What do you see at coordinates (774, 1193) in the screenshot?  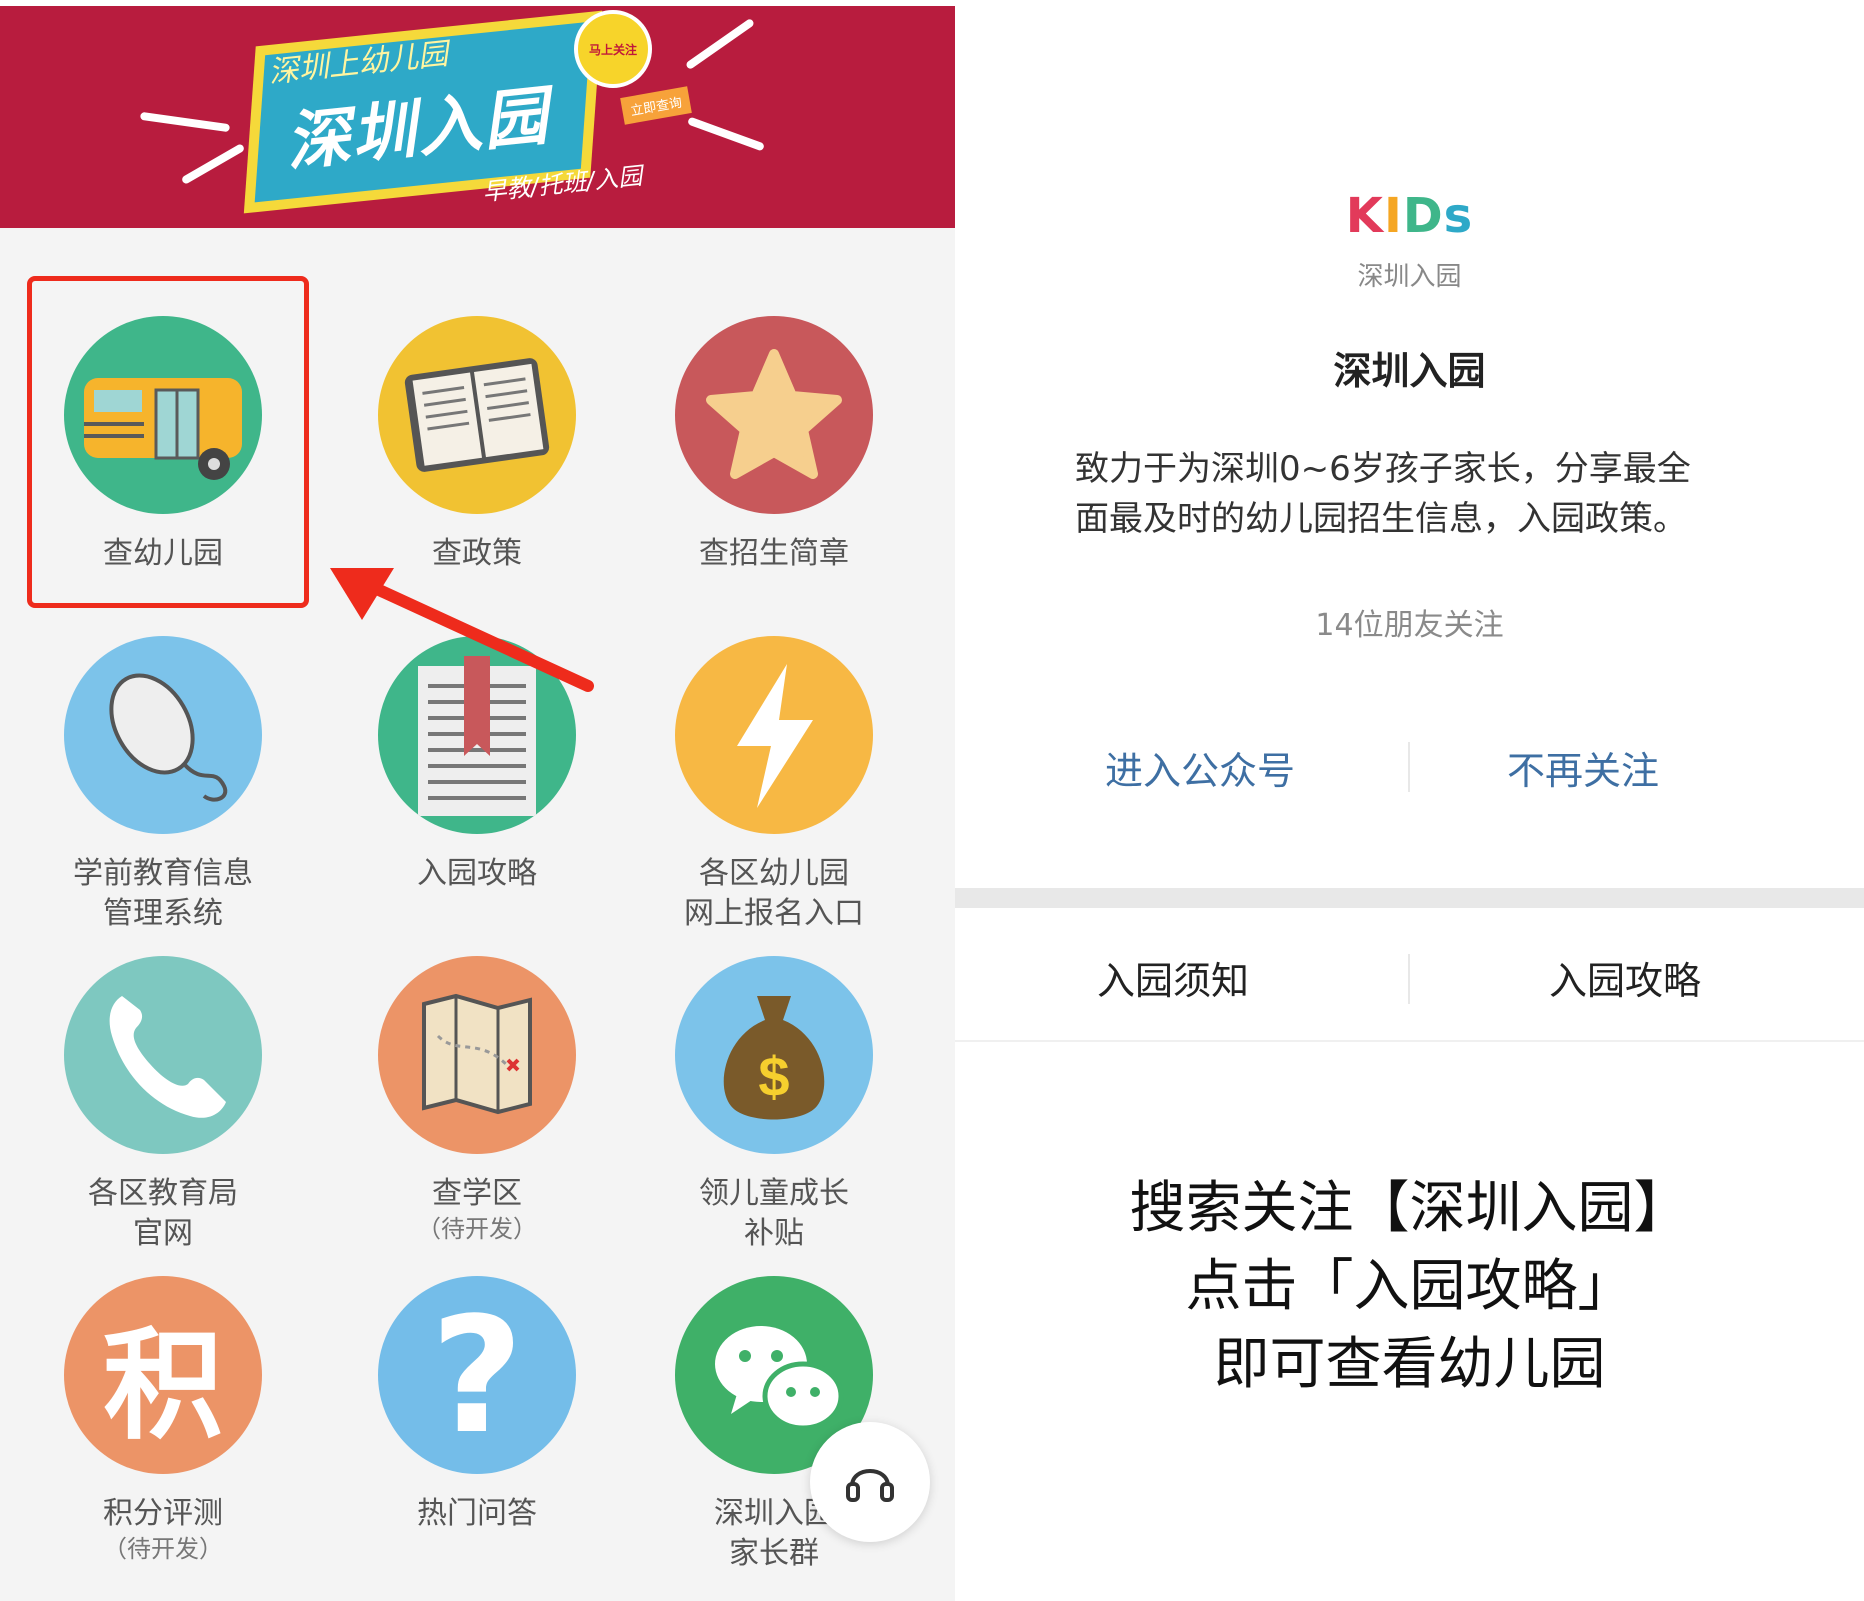 I see `tile-label: 领儿童成长` at bounding box center [774, 1193].